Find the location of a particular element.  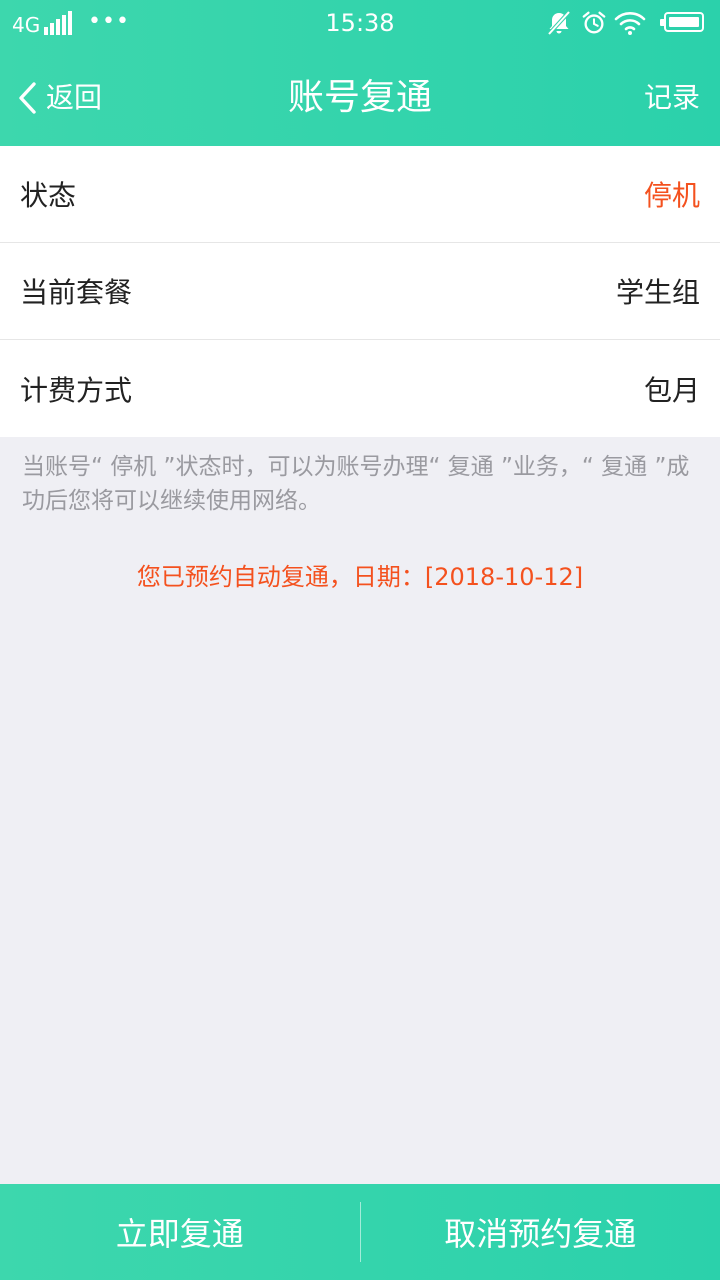

reservation-notice: 您已预约自动复通，日期：[2018-10-12] is located at coordinates (360, 577).